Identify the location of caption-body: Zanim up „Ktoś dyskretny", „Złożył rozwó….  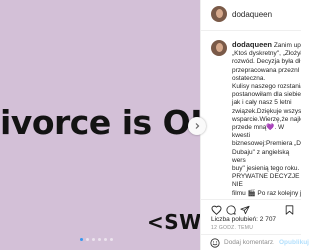
(266, 120).